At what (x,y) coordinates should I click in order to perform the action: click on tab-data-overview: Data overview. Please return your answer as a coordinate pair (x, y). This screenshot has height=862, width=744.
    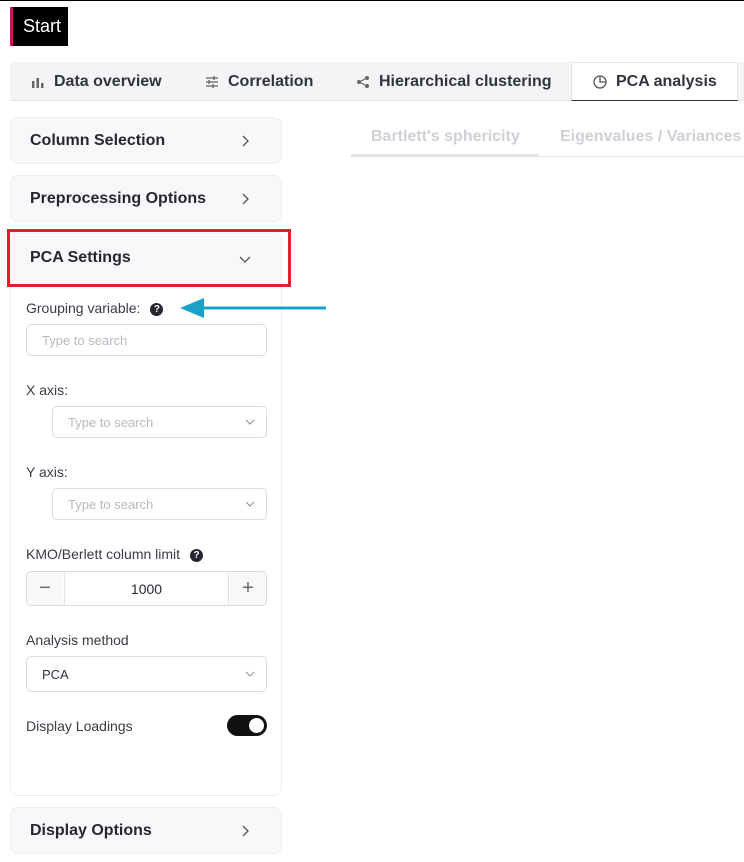
    Looking at the image, I should click on (96, 81).